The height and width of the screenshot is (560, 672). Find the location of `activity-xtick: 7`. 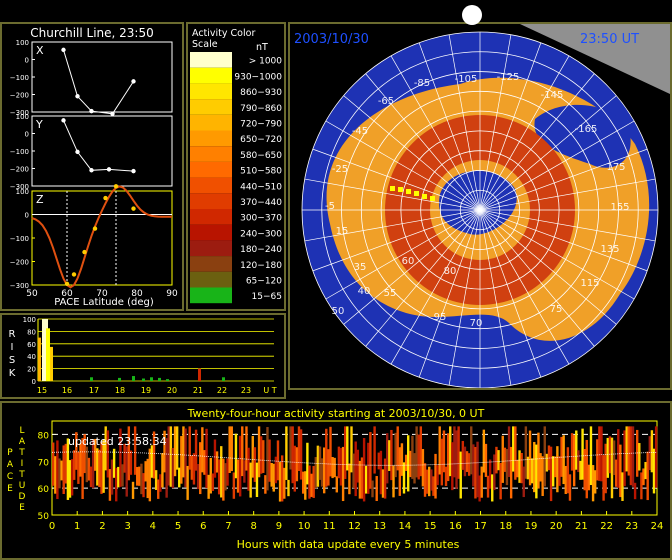

activity-xtick: 7 is located at coordinates (228, 526).